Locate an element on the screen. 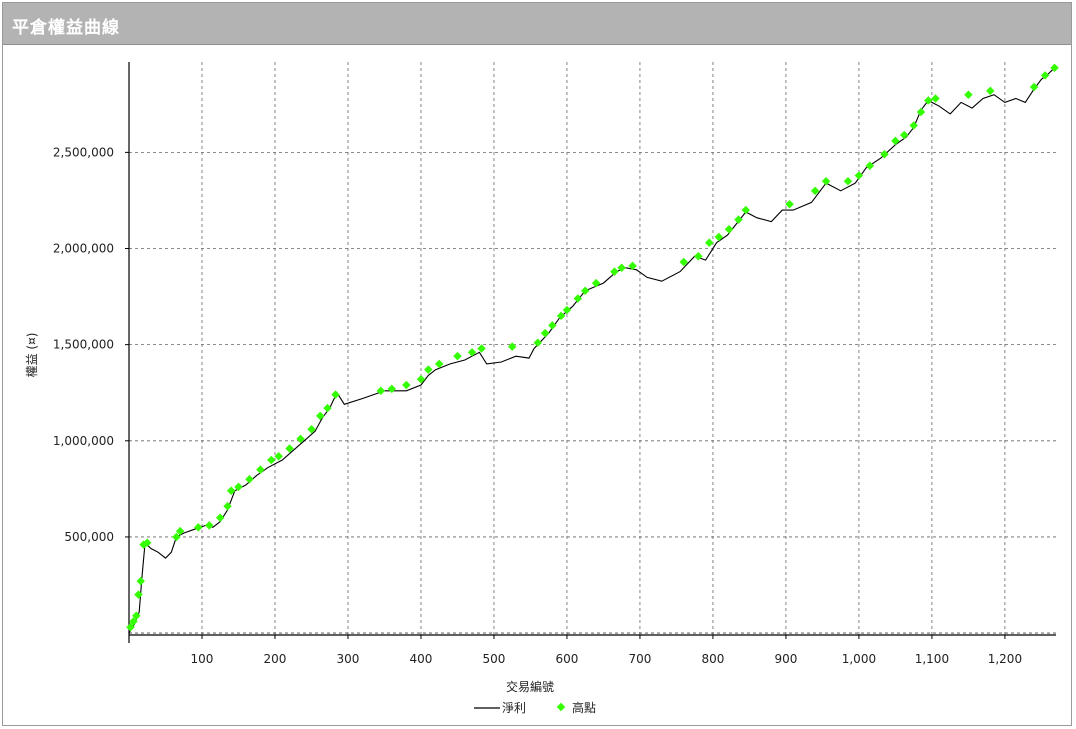  legend-label-net-profit: 淨利 is located at coordinates (514, 708).